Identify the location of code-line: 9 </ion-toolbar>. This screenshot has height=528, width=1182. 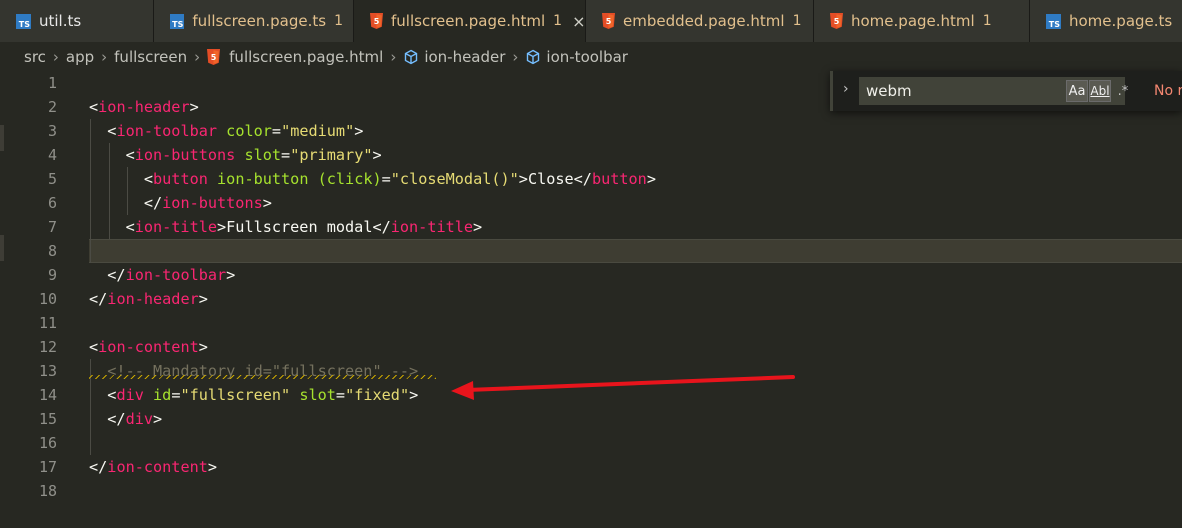
(591, 275).